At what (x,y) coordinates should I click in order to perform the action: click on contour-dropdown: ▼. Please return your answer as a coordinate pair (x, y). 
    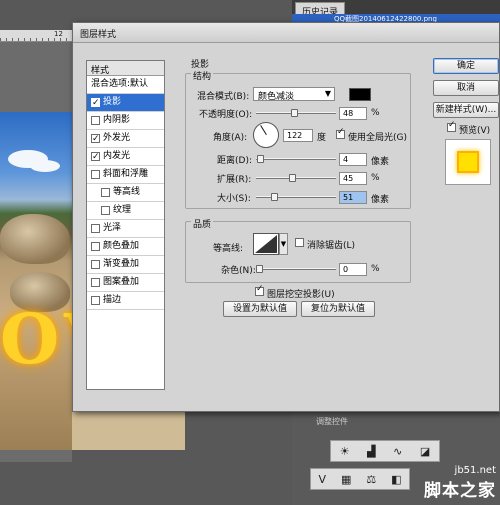
    Looking at the image, I should click on (283, 244).